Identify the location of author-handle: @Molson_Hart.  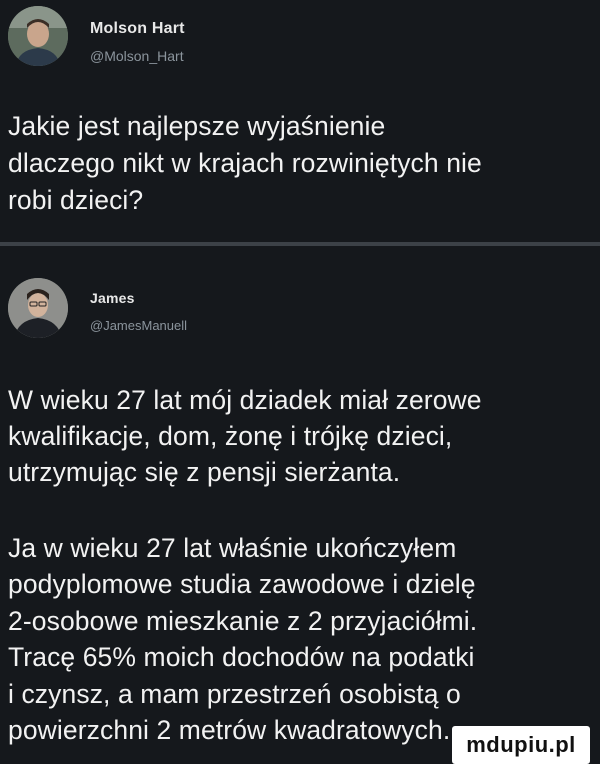
(137, 56).